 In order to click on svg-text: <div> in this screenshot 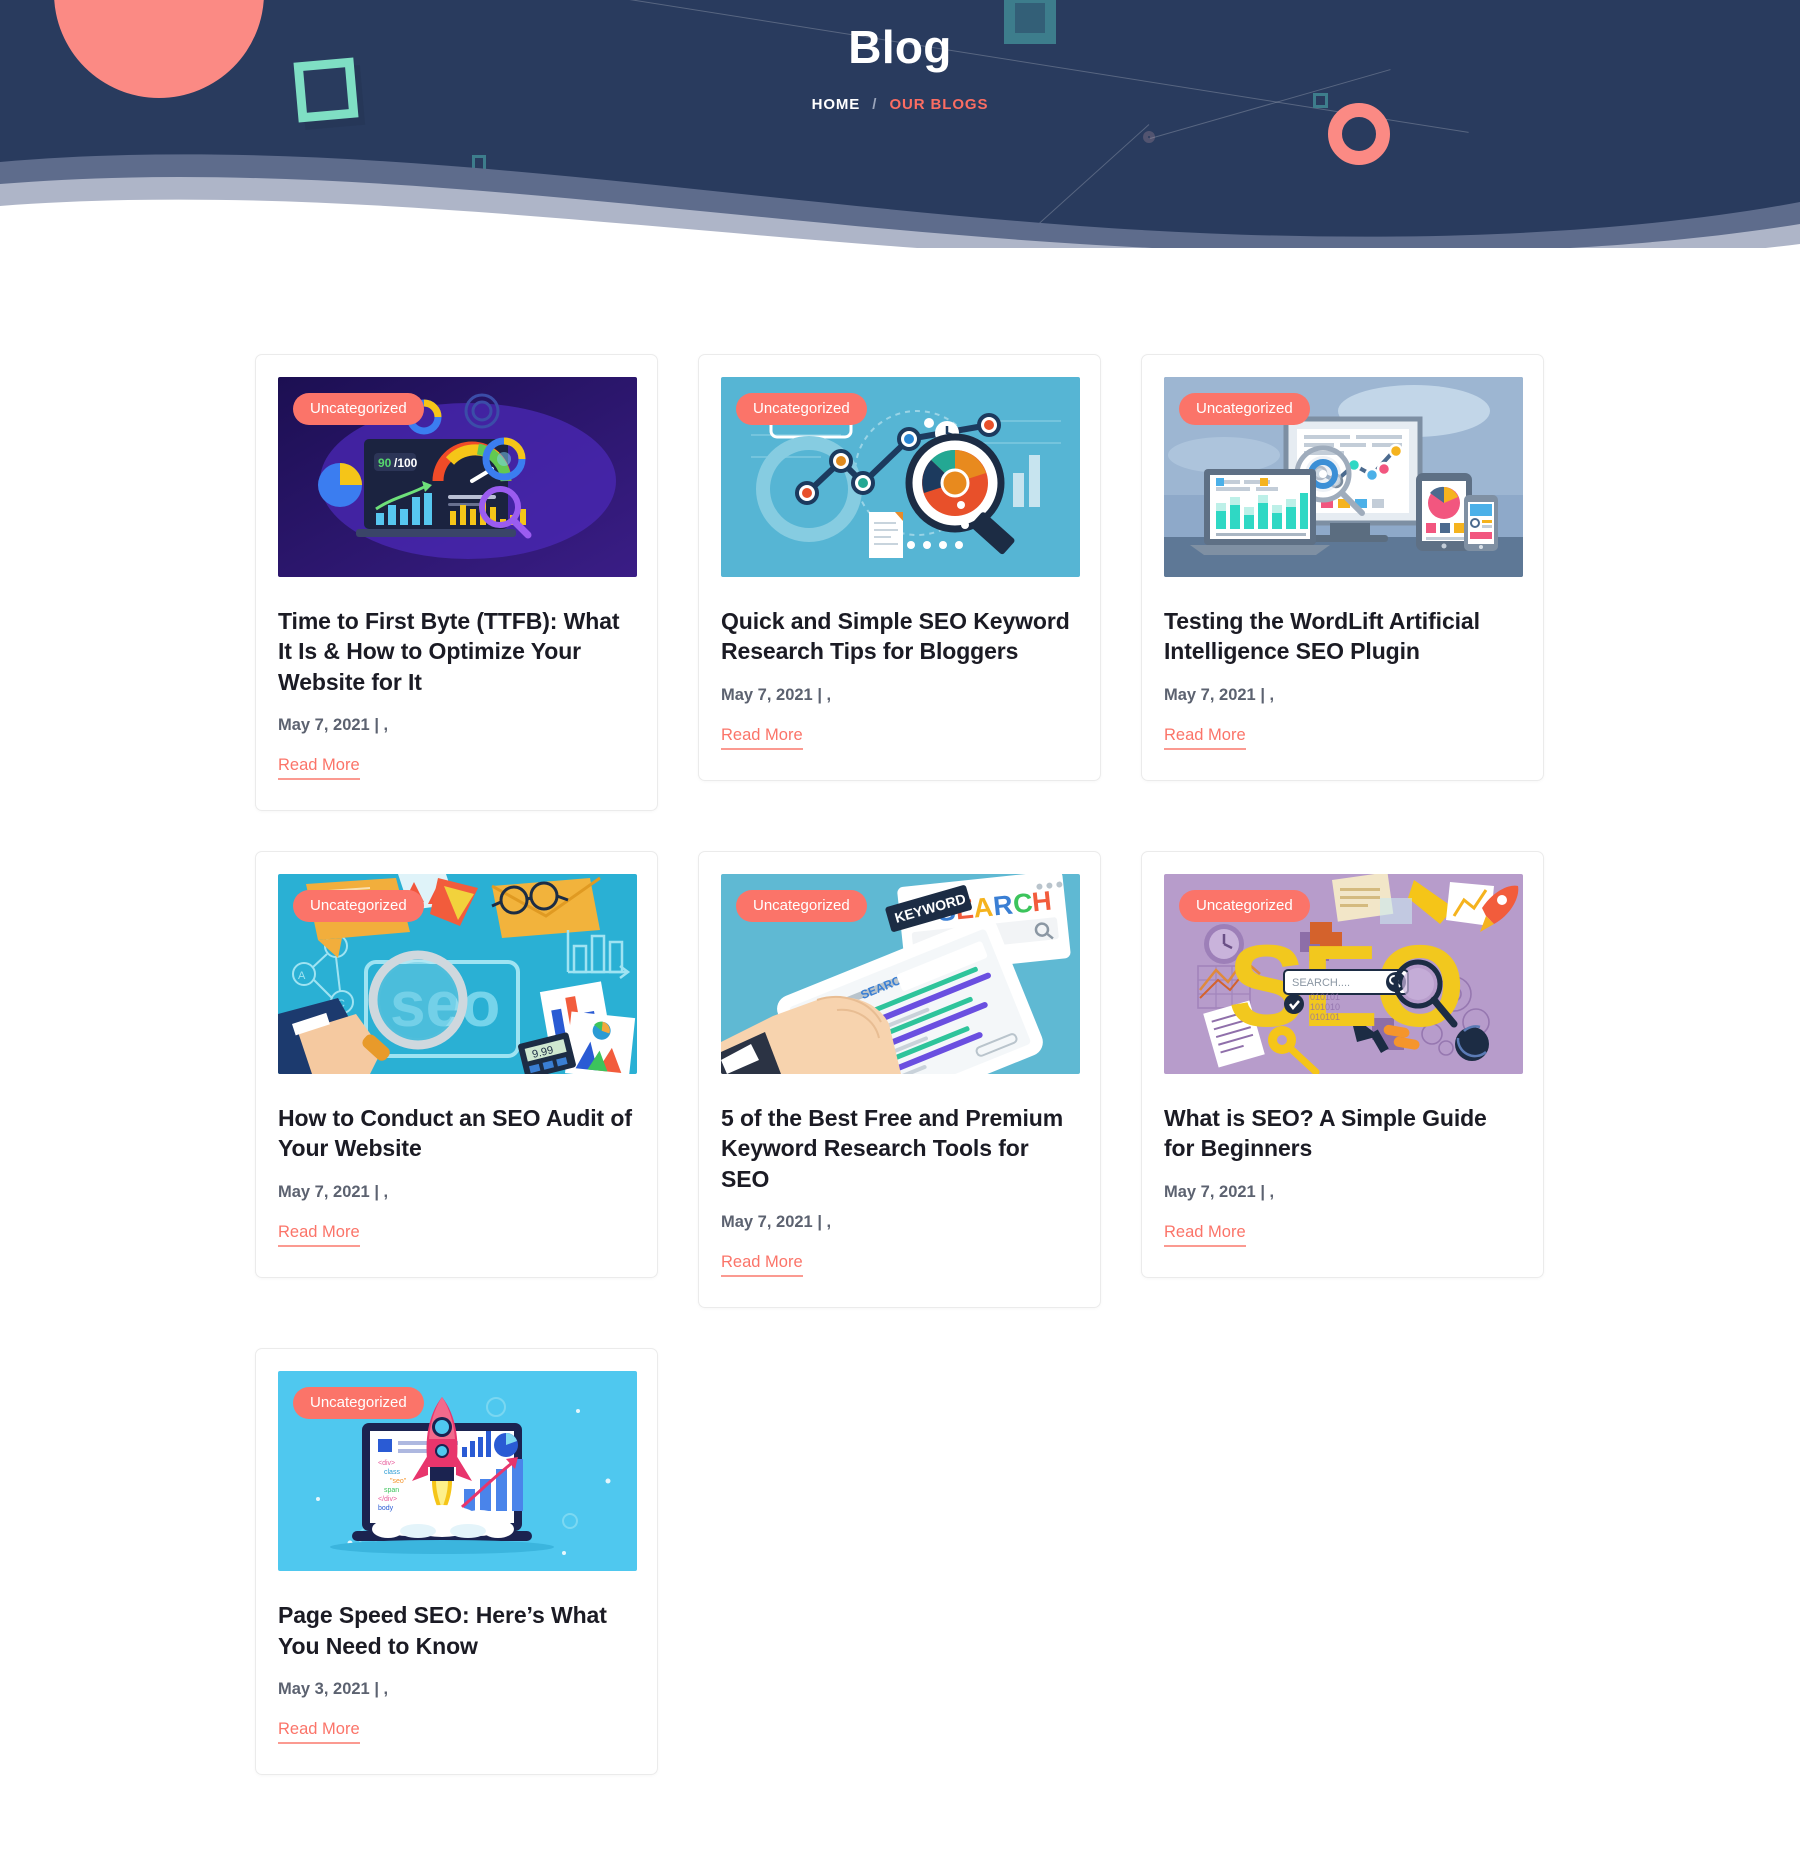, I will do `click(386, 1463)`.